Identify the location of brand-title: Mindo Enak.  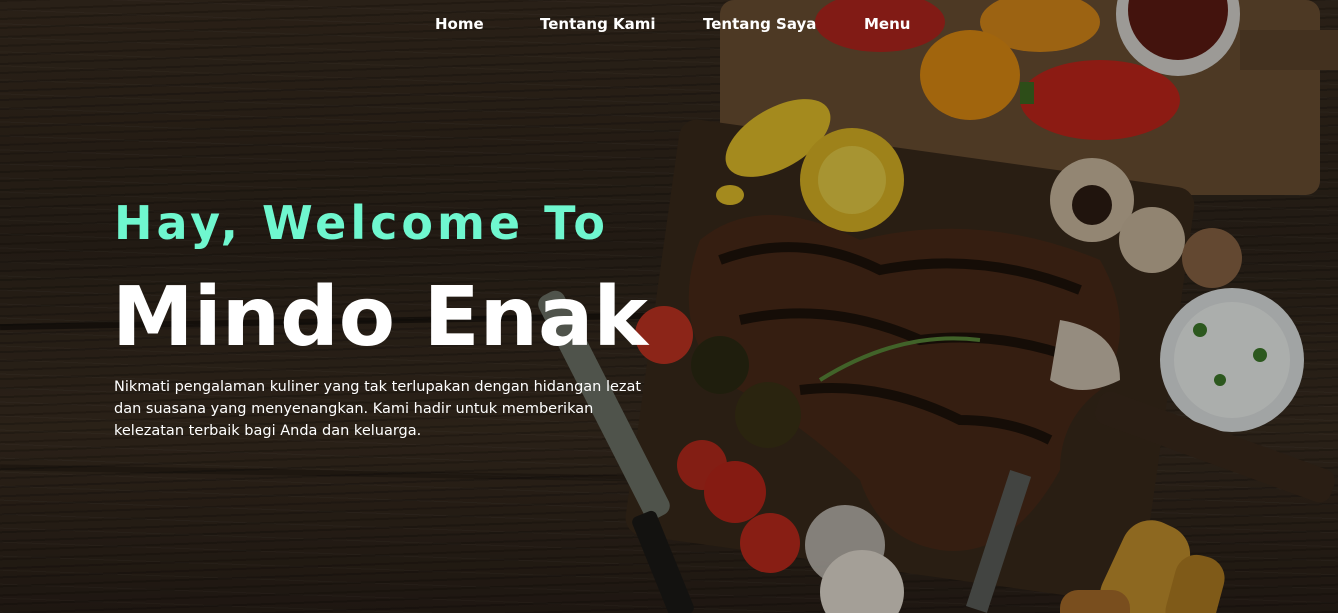
(380, 317).